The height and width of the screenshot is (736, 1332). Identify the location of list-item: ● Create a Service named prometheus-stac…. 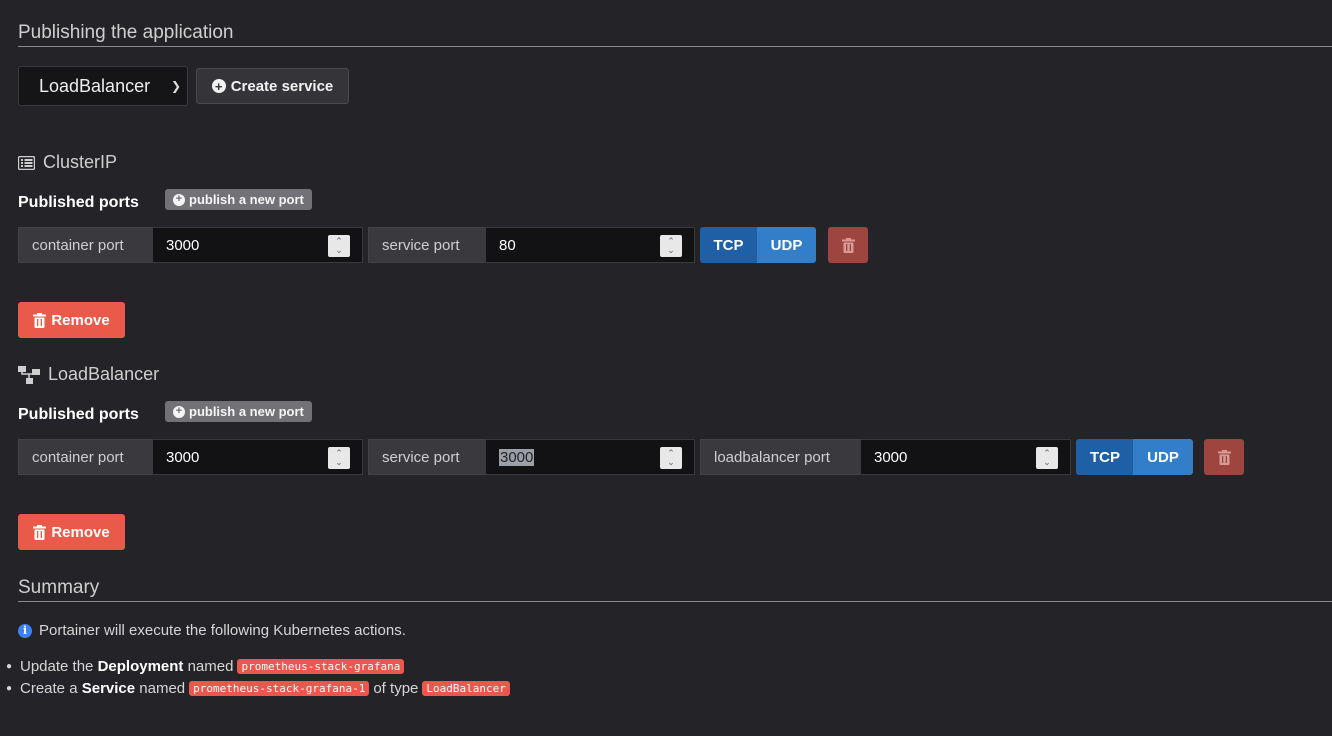
(260, 688).